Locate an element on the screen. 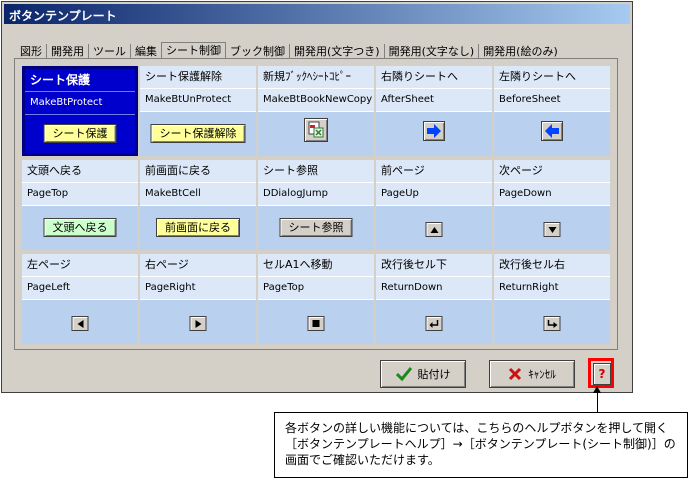  cell-label: 左隣りシートへ is located at coordinates (552, 77).